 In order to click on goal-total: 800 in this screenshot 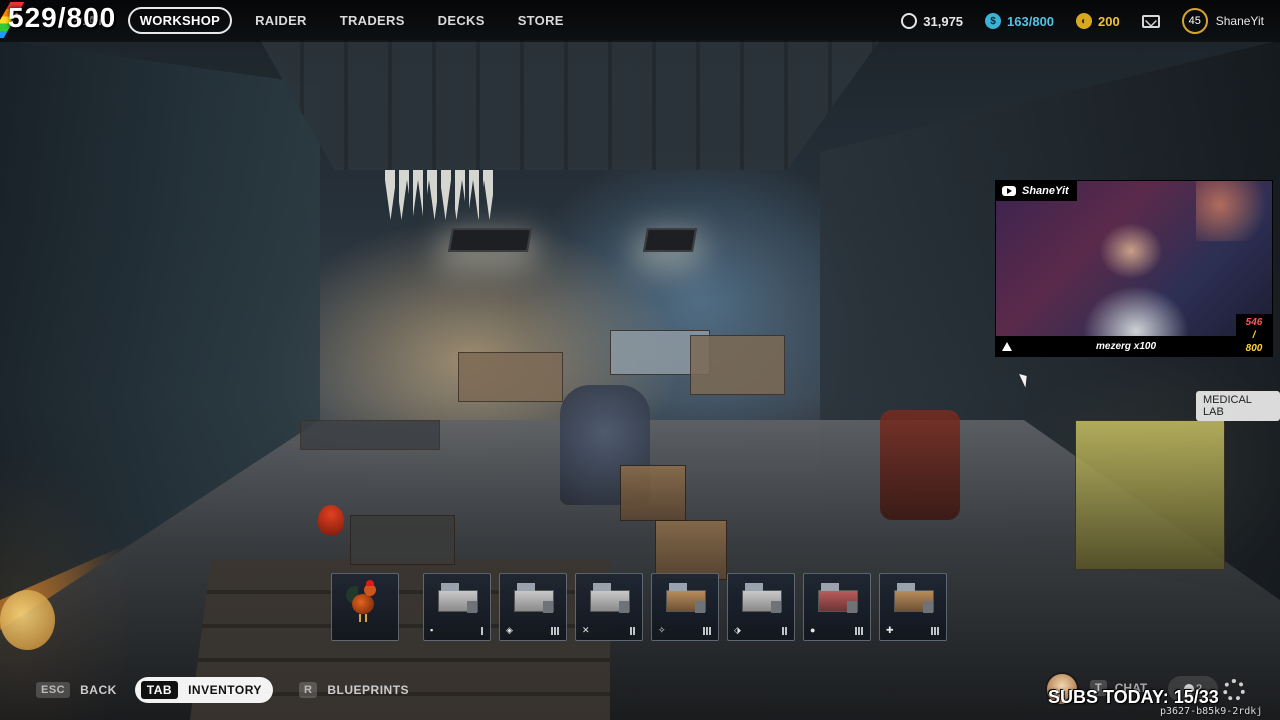, I will do `click(1254, 348)`.